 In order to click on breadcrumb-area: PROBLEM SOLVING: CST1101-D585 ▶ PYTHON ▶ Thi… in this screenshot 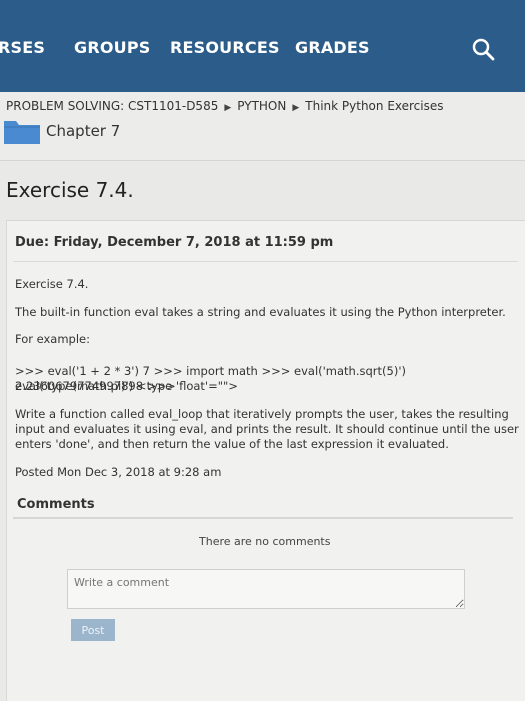, I will do `click(262, 126)`.